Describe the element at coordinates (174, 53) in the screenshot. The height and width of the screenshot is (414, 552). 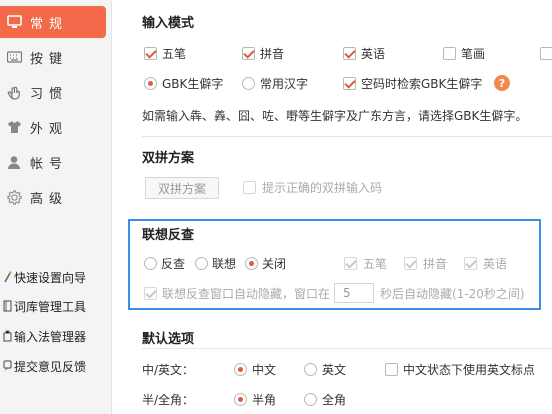
I see `checkbox-wubi-label: 五笔` at that location.